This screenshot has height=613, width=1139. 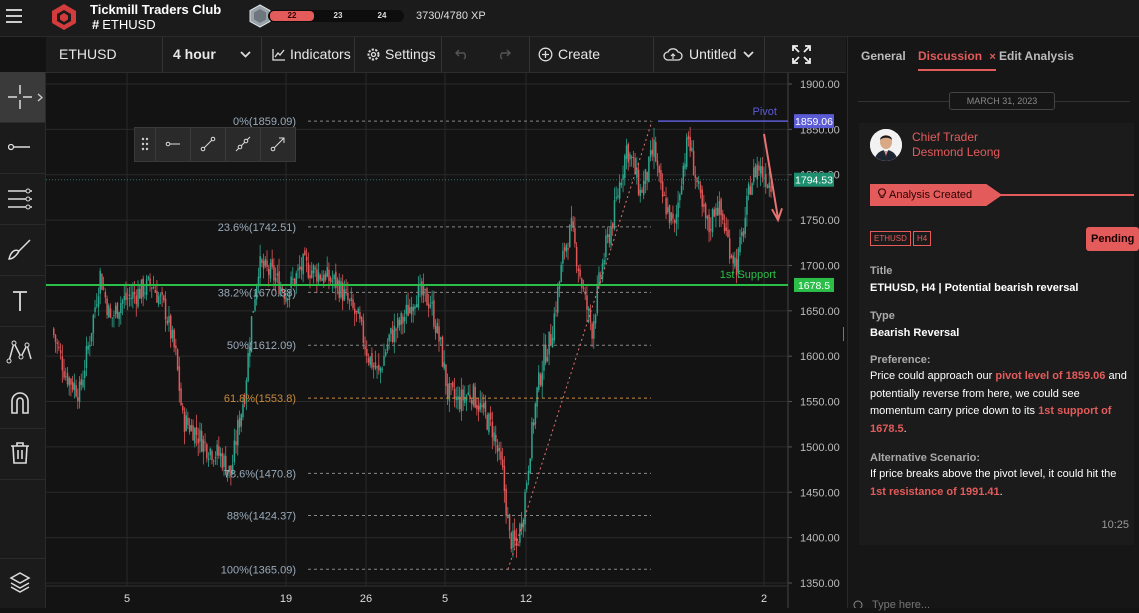 What do you see at coordinates (22, 403) in the screenshot?
I see `magnet-tool` at bounding box center [22, 403].